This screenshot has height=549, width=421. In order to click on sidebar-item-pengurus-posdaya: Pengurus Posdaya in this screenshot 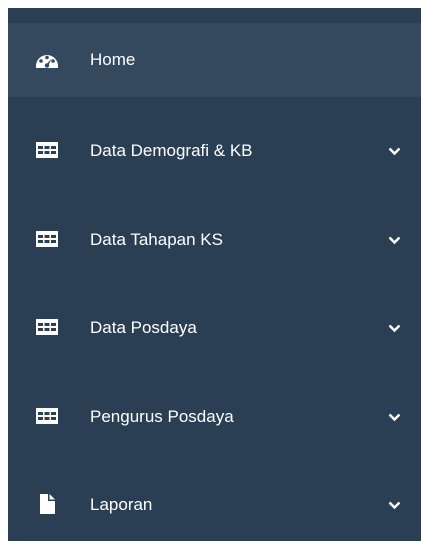, I will do `click(214, 416)`.